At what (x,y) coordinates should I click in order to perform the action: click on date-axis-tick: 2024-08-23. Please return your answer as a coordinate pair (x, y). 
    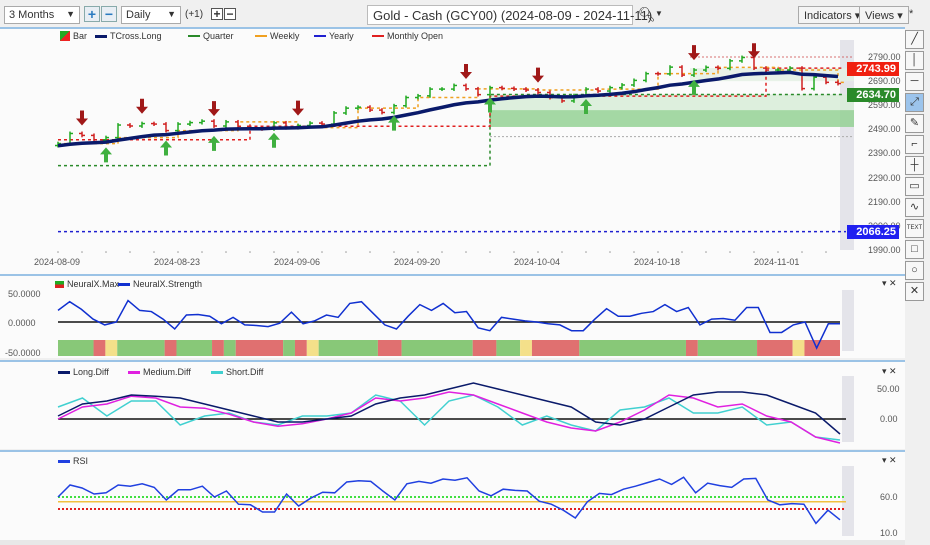
    Looking at the image, I should click on (177, 262).